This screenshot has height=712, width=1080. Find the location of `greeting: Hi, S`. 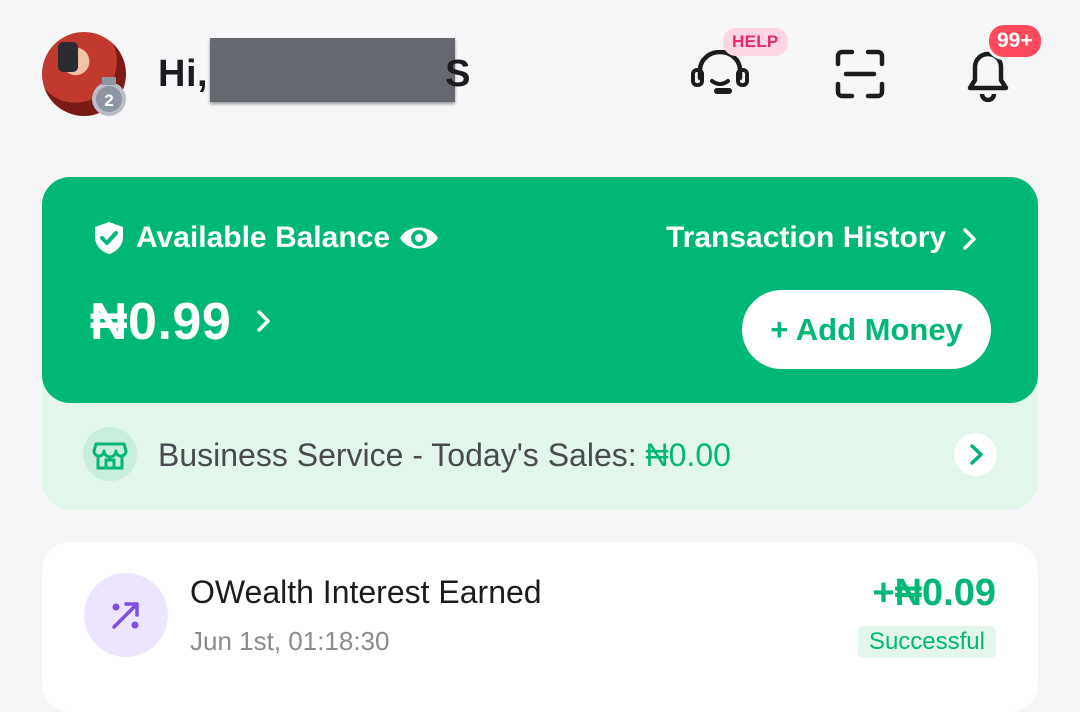

greeting: Hi, S is located at coordinates (314, 70).